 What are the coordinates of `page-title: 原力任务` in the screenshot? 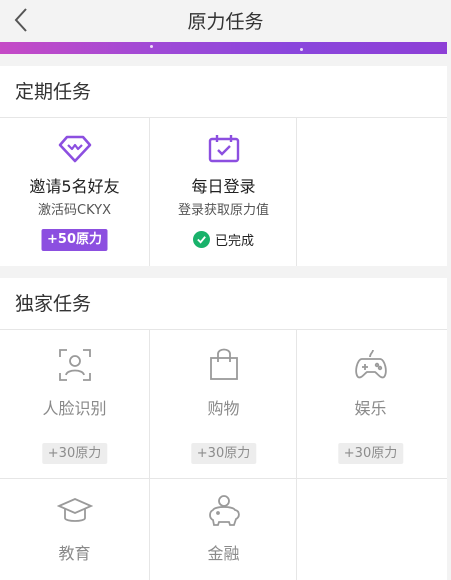 It's located at (225, 22).